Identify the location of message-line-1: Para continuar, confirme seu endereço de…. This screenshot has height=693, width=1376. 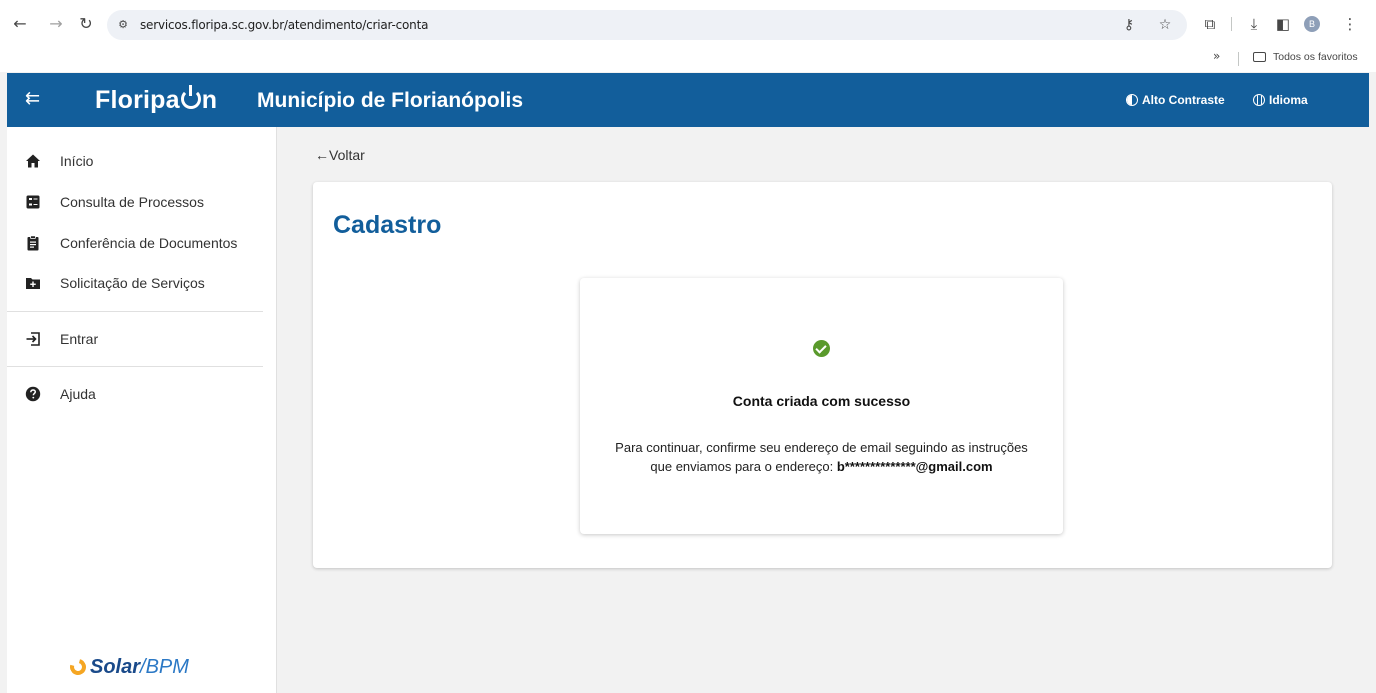
(821, 447).